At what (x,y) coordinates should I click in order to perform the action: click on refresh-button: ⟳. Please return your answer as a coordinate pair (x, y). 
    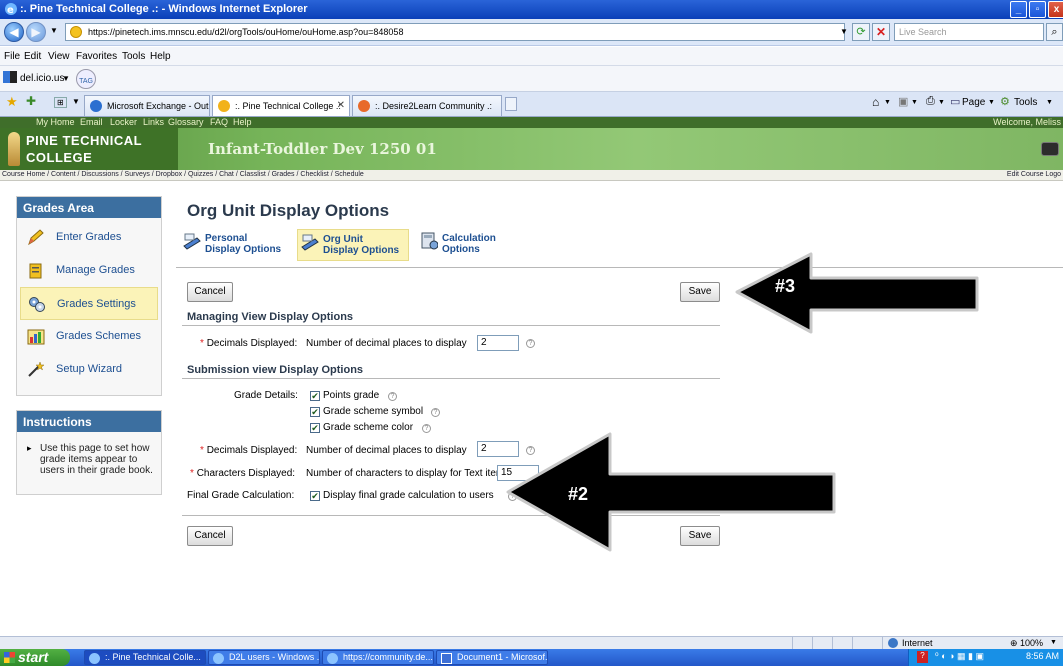
    Looking at the image, I should click on (861, 32).